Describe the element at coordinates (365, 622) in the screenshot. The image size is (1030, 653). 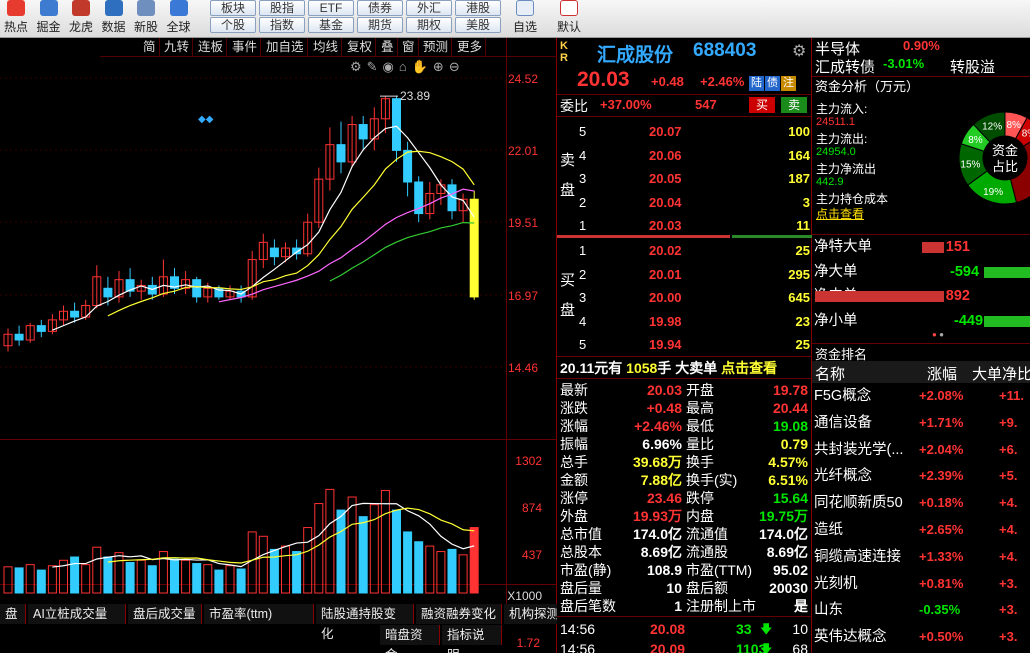
I see `indicator-tab-4: 陆股通持股变化` at that location.